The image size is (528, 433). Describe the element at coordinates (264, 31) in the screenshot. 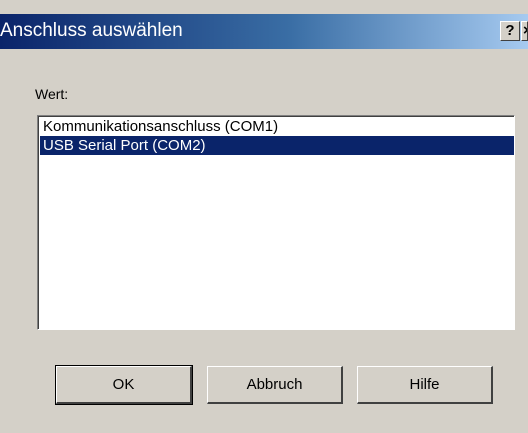

I see `title-bar: Anschluss auswählen ? ×` at that location.